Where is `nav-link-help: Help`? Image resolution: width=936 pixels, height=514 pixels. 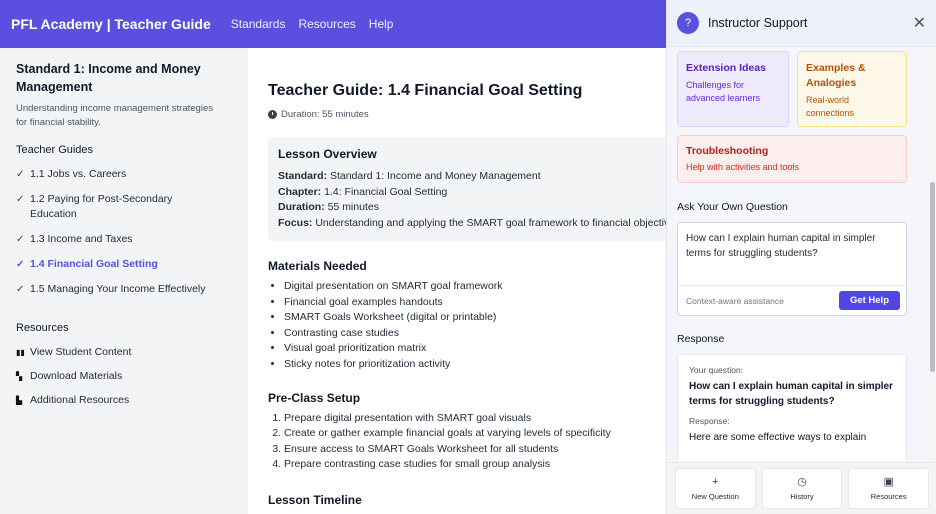 nav-link-help: Help is located at coordinates (381, 24).